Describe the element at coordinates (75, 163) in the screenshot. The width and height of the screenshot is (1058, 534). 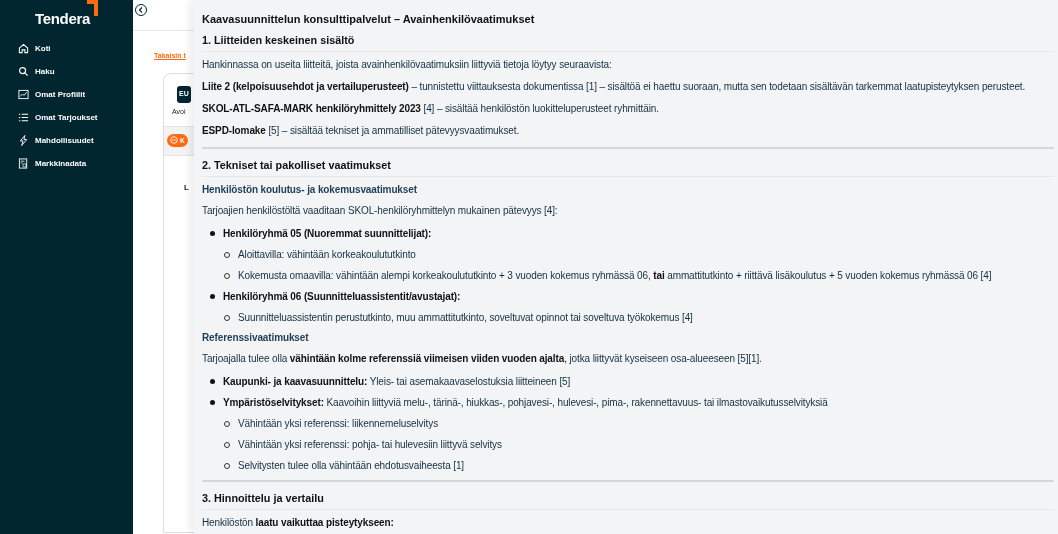
I see `nav-item: Markkinadata` at that location.